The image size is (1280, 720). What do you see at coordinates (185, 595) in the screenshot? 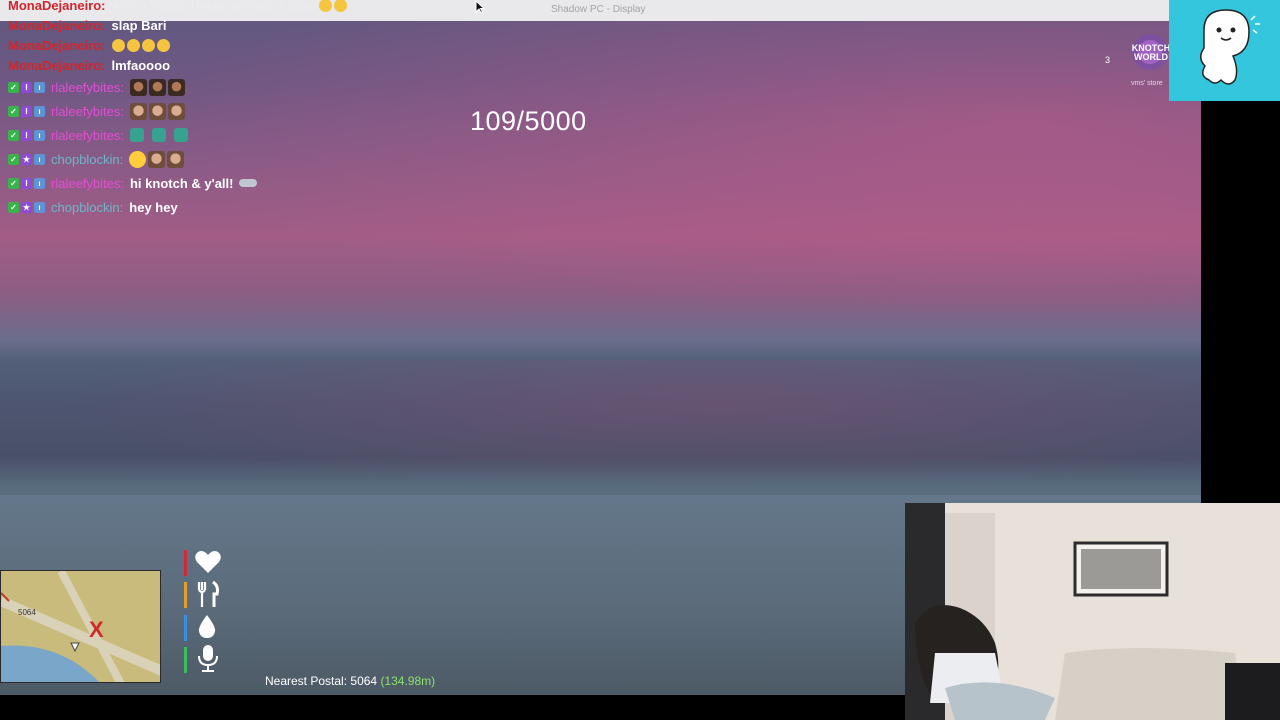
I see `hunger-bar` at bounding box center [185, 595].